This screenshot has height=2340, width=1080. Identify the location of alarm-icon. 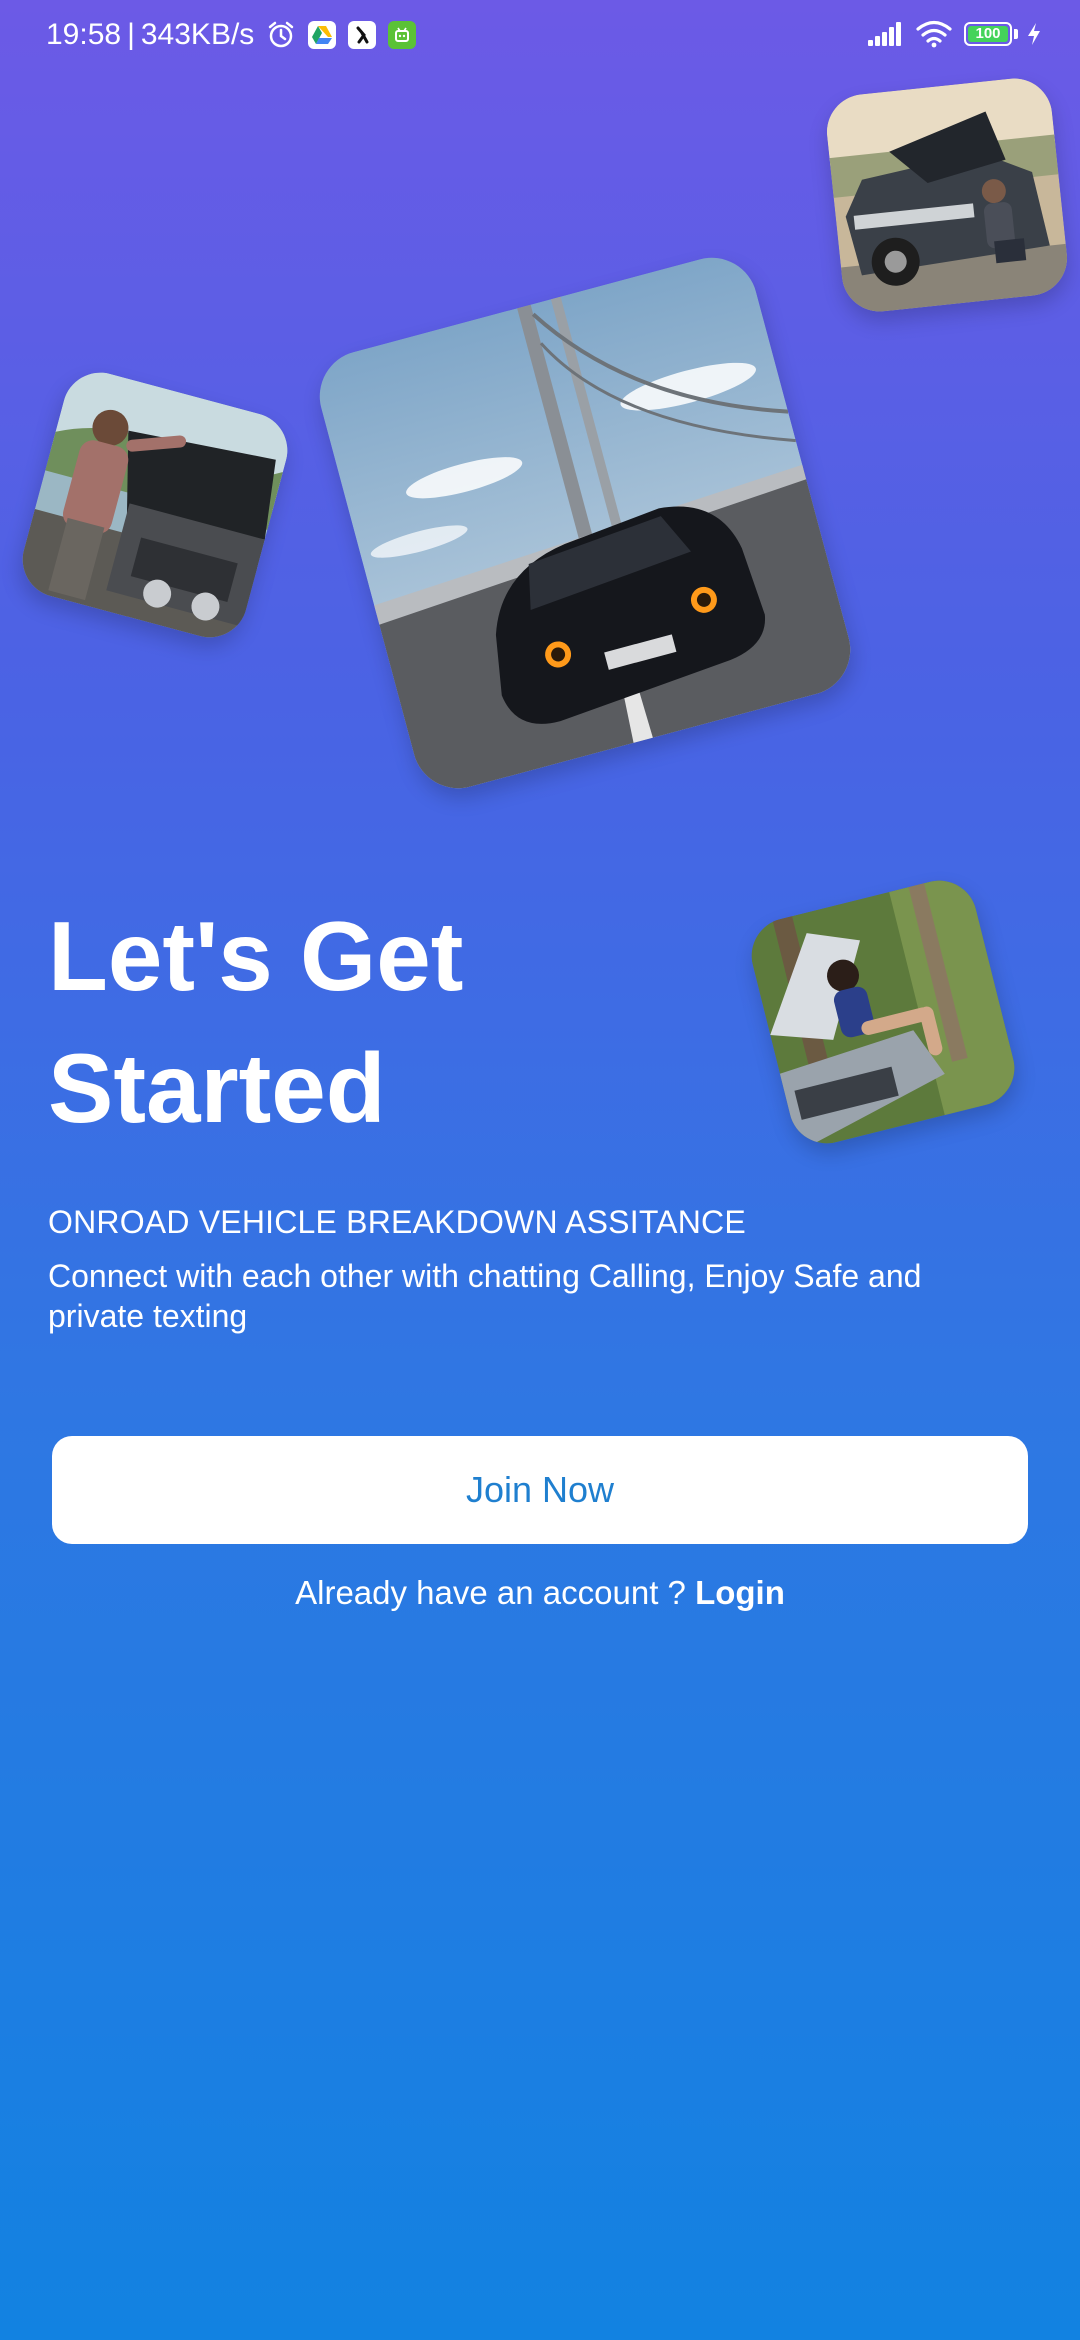
(281, 35).